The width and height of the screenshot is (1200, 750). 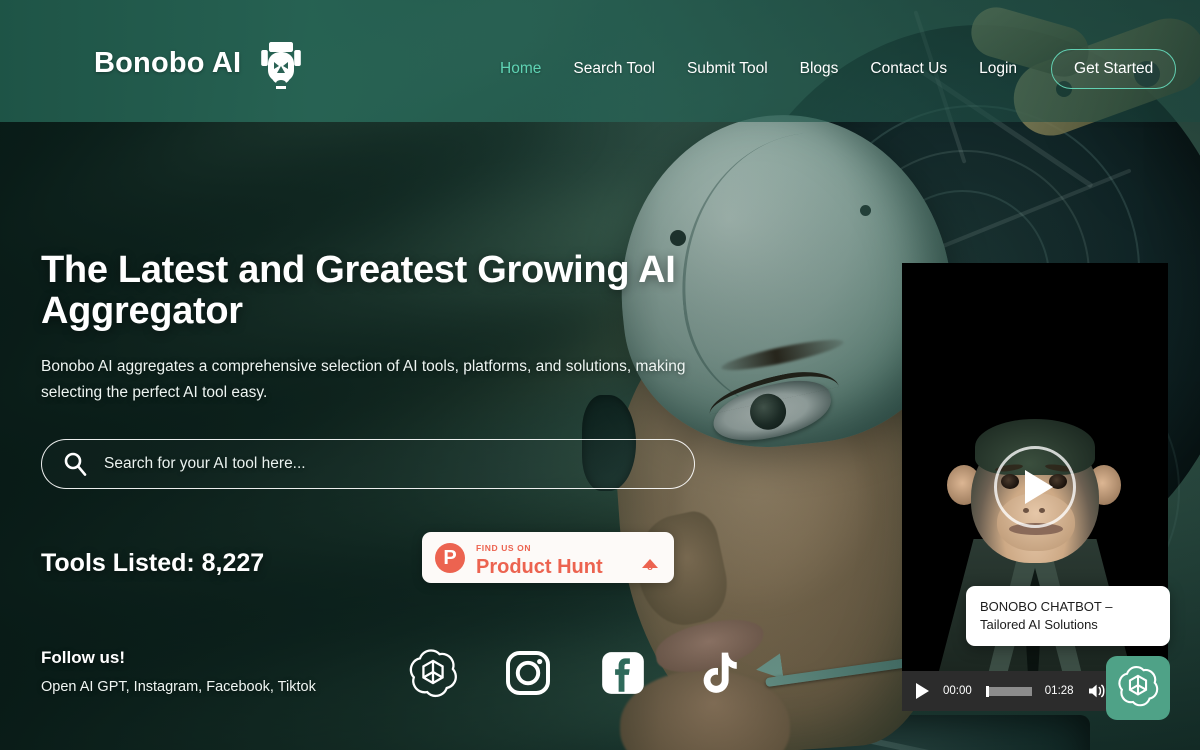 I want to click on follow-us-title: Follow us!, so click(x=83, y=657).